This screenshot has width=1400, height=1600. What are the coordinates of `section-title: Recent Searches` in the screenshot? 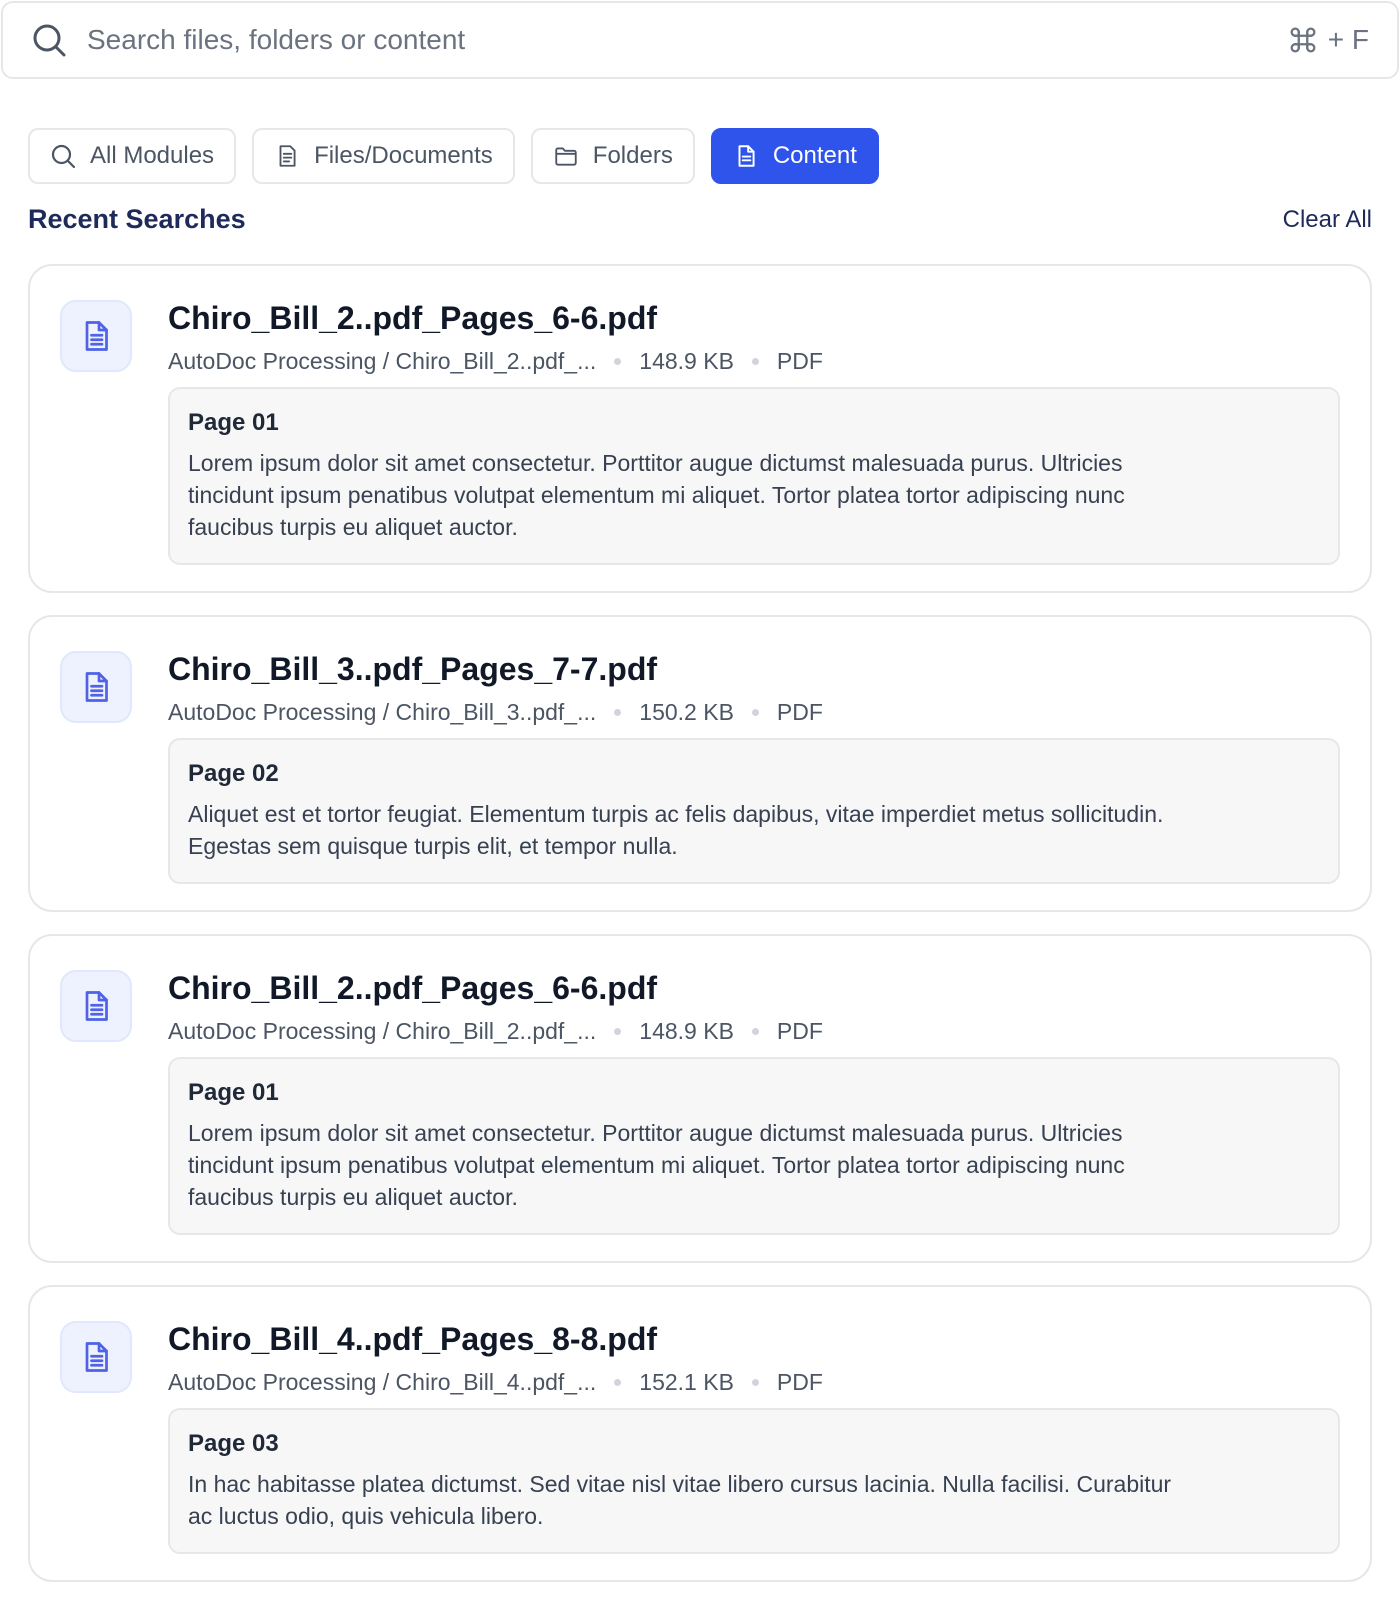 It's located at (137, 219).